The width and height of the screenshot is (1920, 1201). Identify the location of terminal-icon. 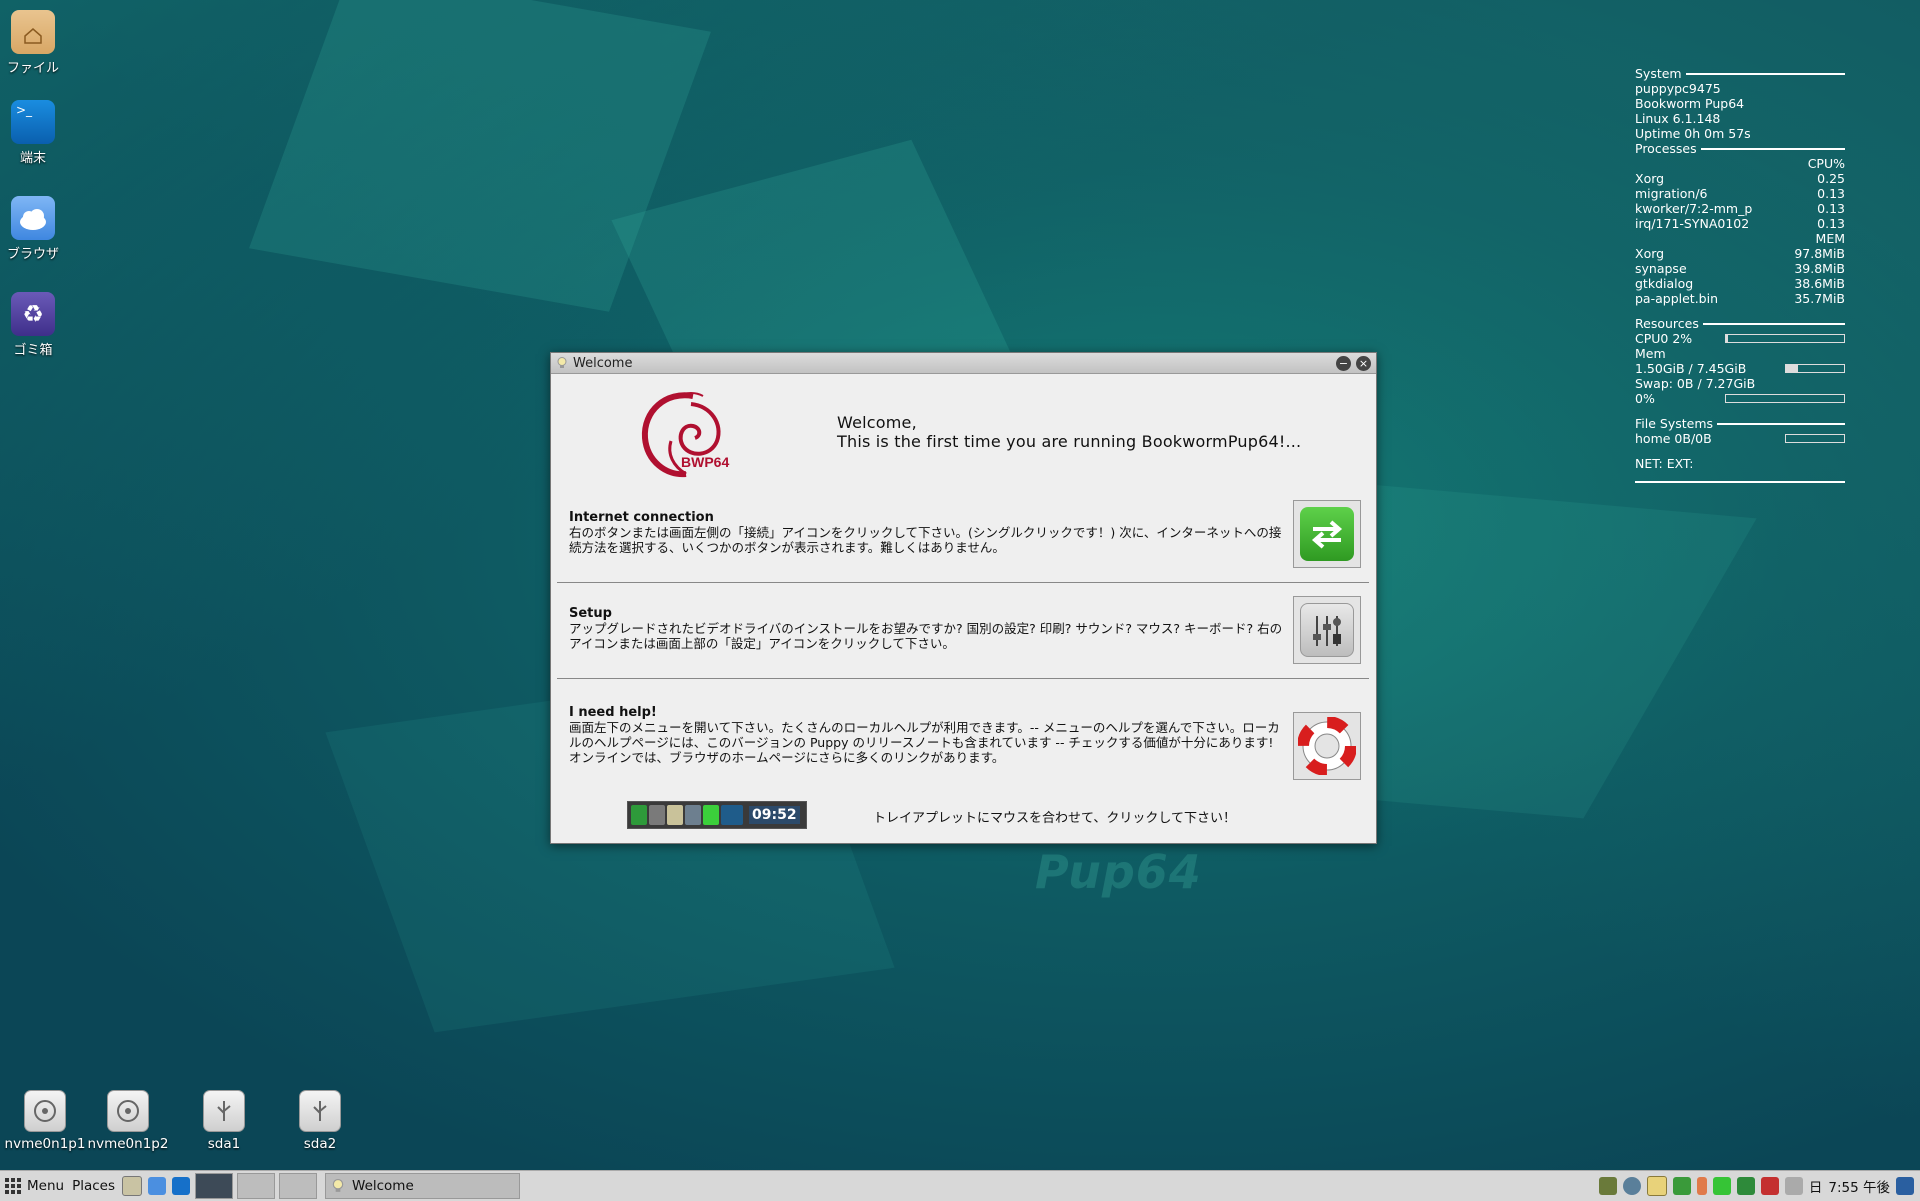
(181, 1186).